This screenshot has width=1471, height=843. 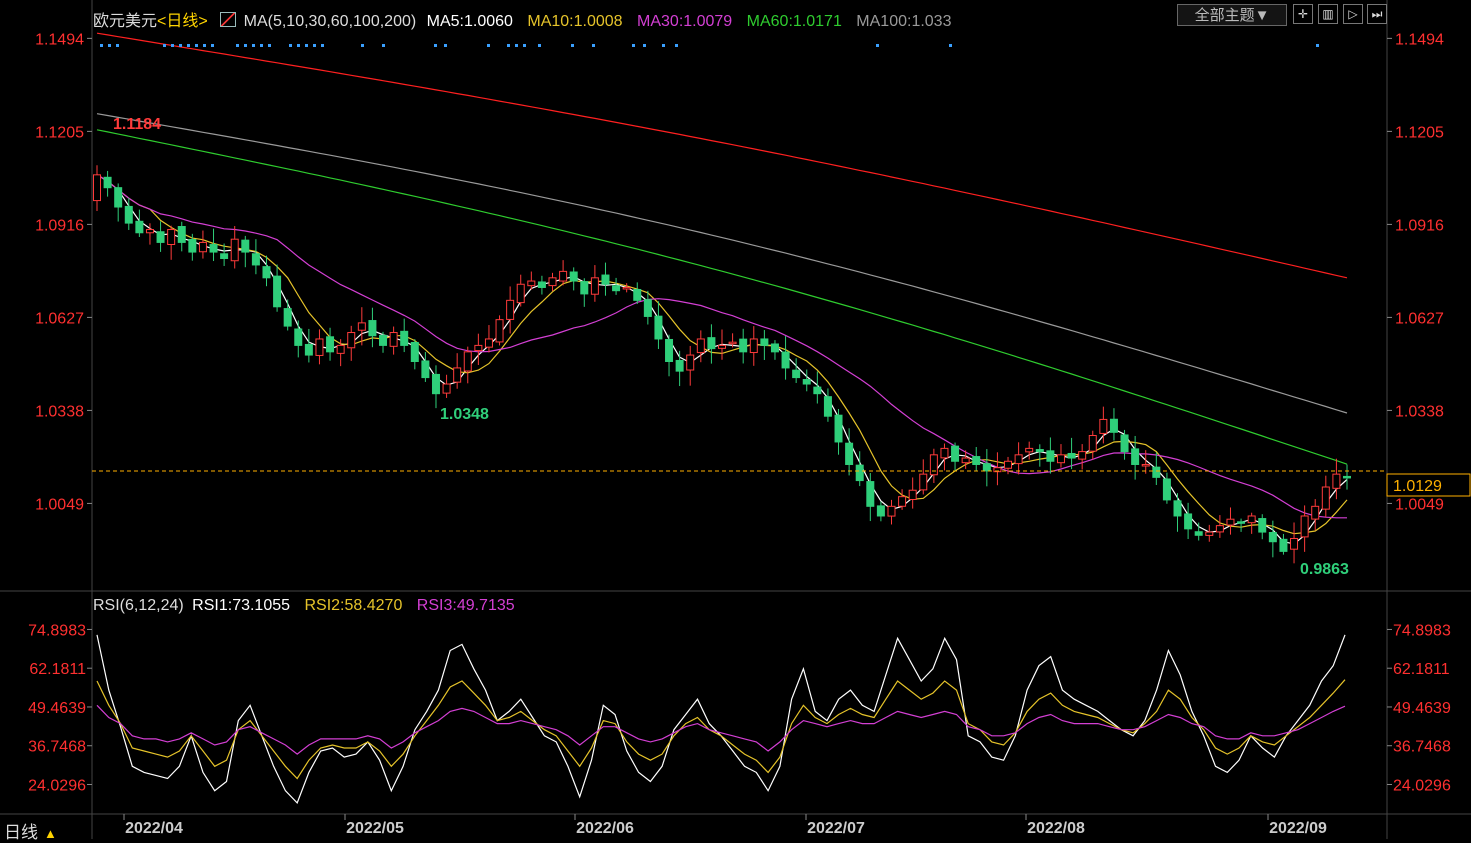 What do you see at coordinates (1417, 486) in the screenshot?
I see `last-price-label: 1.0129` at bounding box center [1417, 486].